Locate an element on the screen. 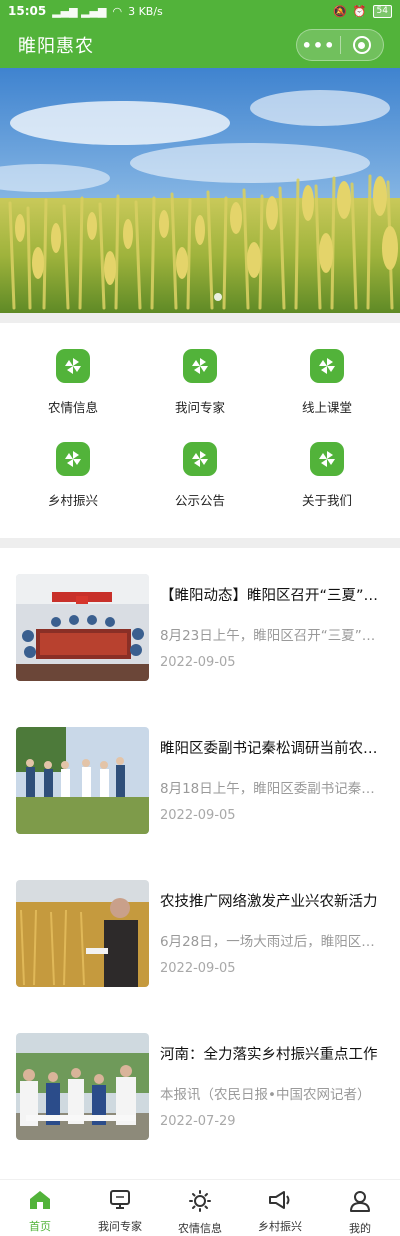  carousel-indicator is located at coordinates (218, 297).